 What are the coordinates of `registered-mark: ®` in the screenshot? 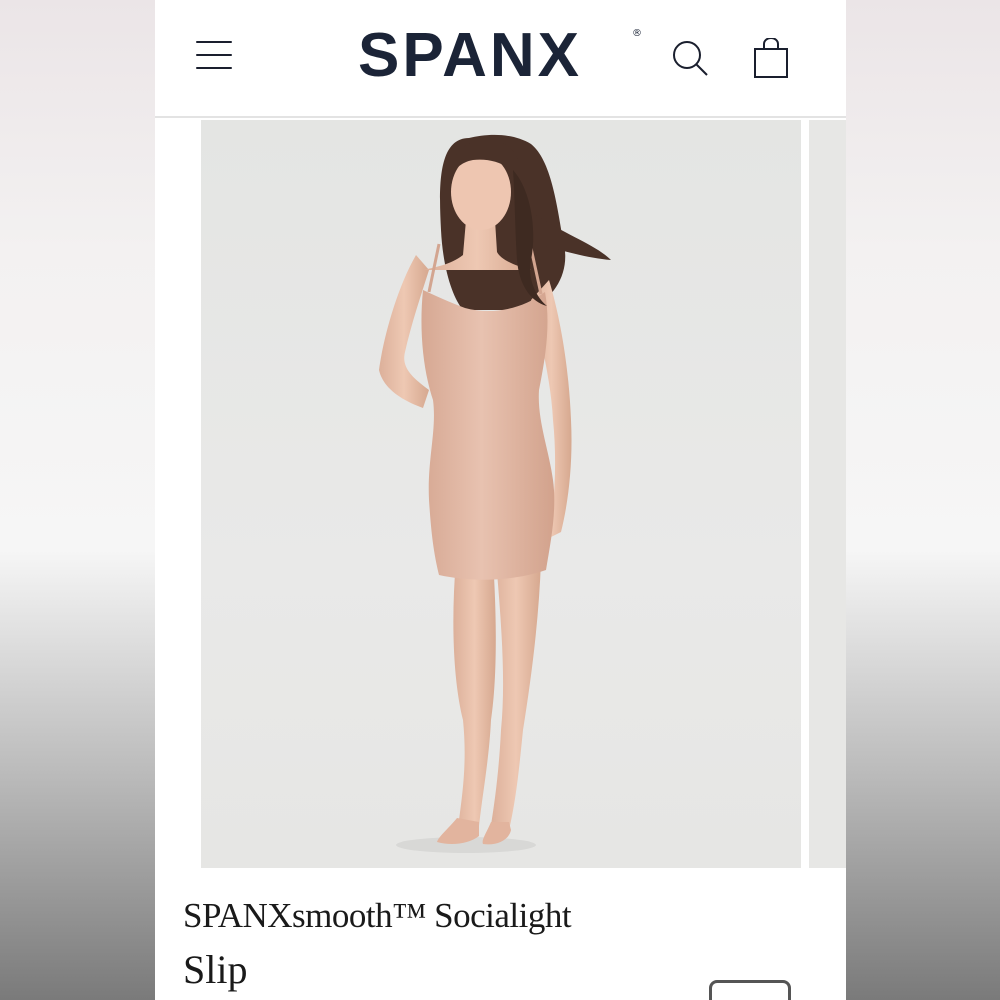 It's located at (637, 33).